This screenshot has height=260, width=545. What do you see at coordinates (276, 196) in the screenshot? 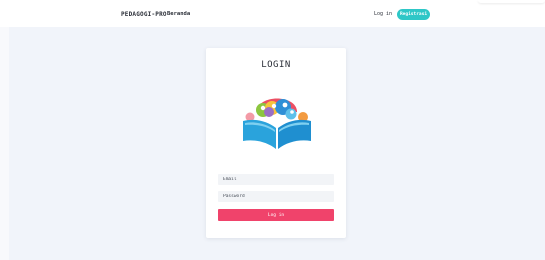
I see `password-field` at bounding box center [276, 196].